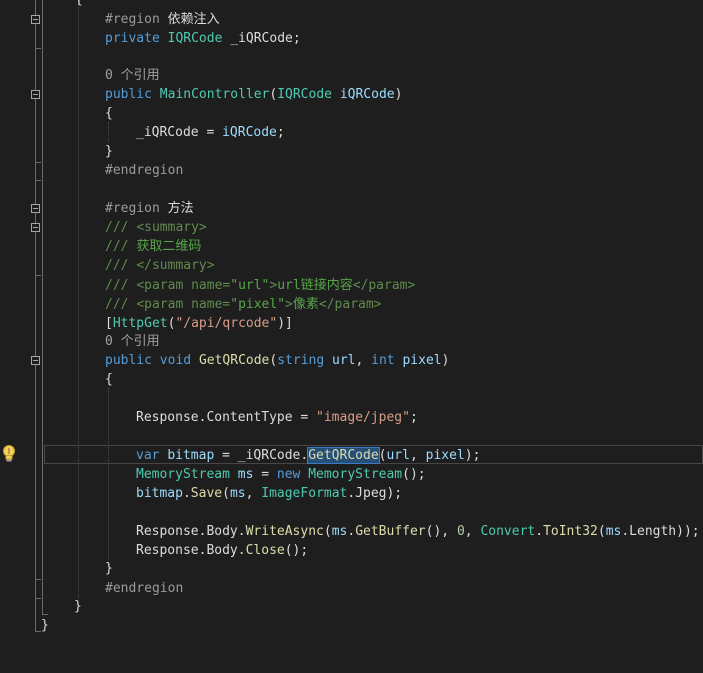 The width and height of the screenshot is (703, 673). Describe the element at coordinates (261, 455) in the screenshot. I see `token: = _iQRCode.` at that location.